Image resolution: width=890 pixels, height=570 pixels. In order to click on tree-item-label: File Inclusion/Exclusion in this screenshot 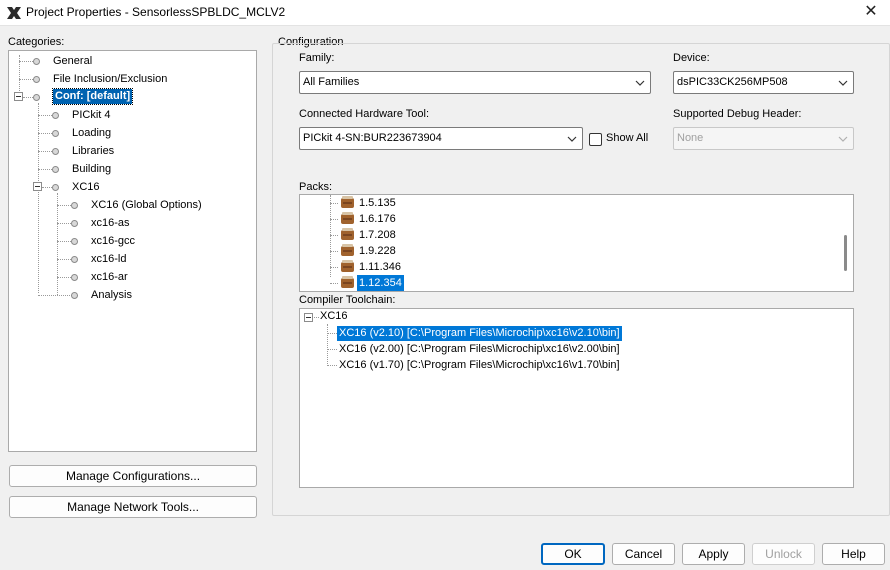, I will do `click(110, 79)`.